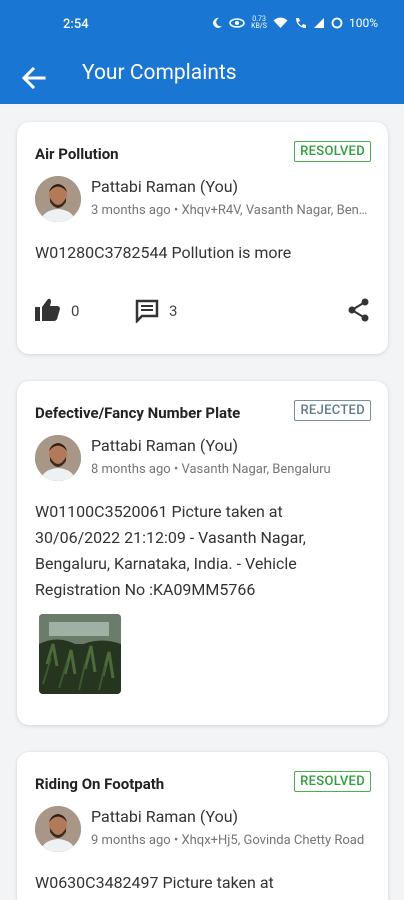 Image resolution: width=404 pixels, height=900 pixels. Describe the element at coordinates (202, 311) in the screenshot. I see `action-row: 0 3` at that location.